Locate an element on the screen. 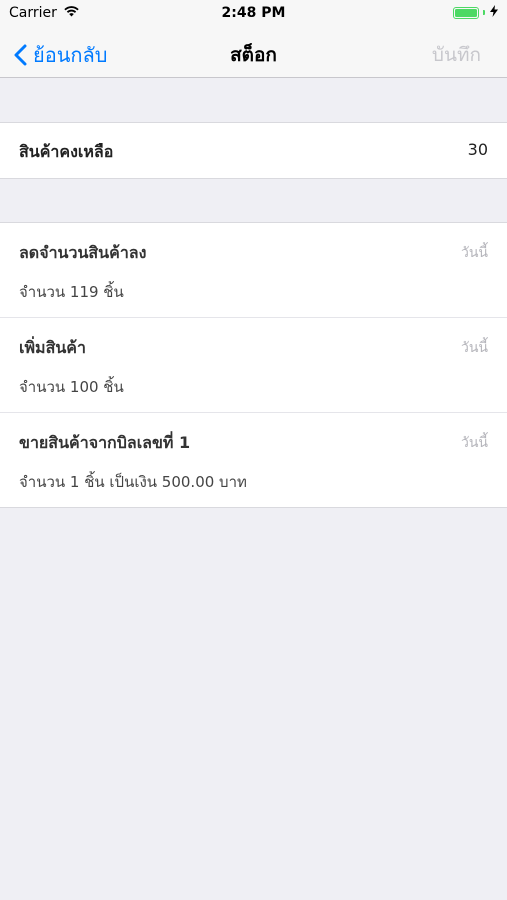 The image size is (507, 900). battery-icon is located at coordinates (466, 12).